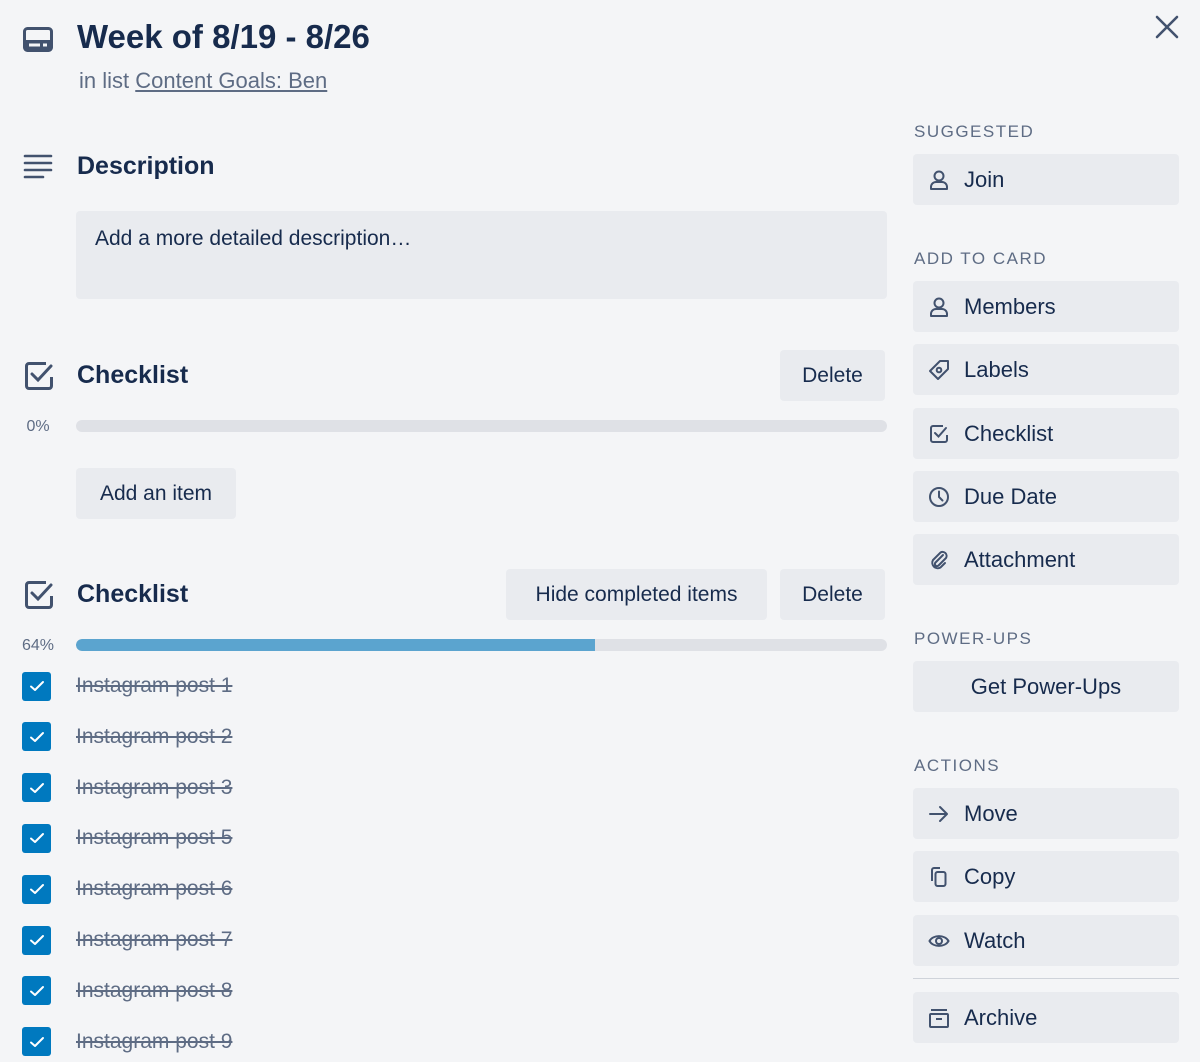 Image resolution: width=1200 pixels, height=1062 pixels. I want to click on arrow-right-icon, so click(939, 814).